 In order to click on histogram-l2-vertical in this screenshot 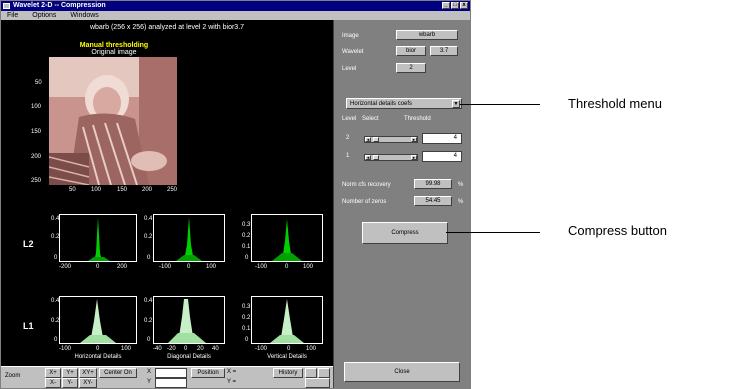, I will do `click(287, 238)`.